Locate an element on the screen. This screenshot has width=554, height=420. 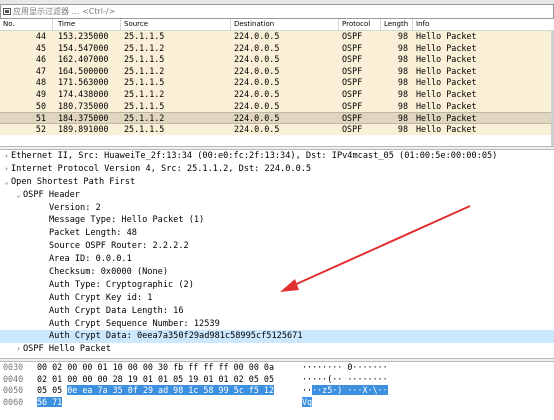
packet-number: 44 is located at coordinates (40, 36).